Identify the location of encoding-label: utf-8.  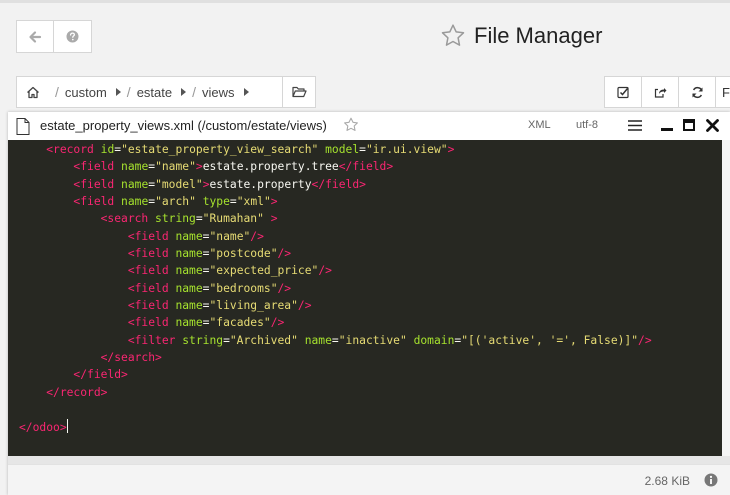
(587, 125).